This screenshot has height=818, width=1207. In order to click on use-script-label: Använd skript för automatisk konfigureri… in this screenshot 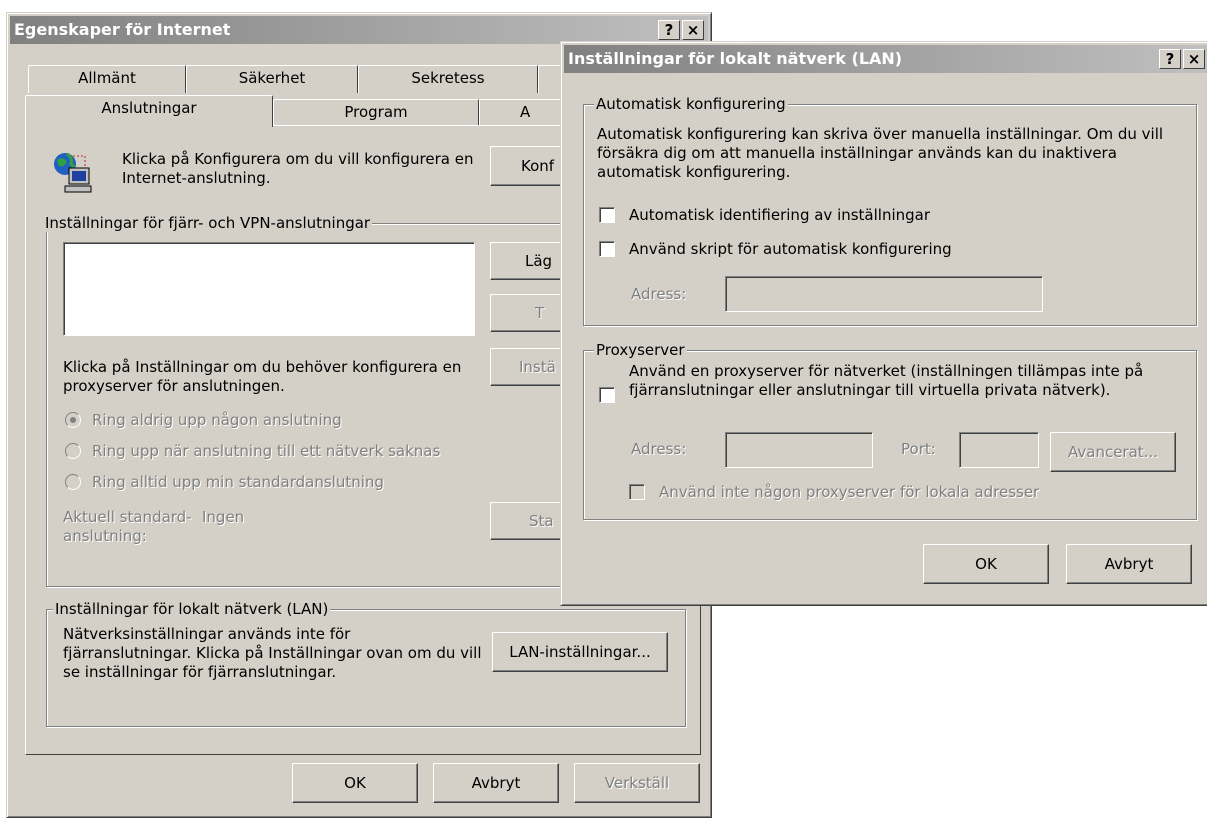, I will do `click(790, 249)`.